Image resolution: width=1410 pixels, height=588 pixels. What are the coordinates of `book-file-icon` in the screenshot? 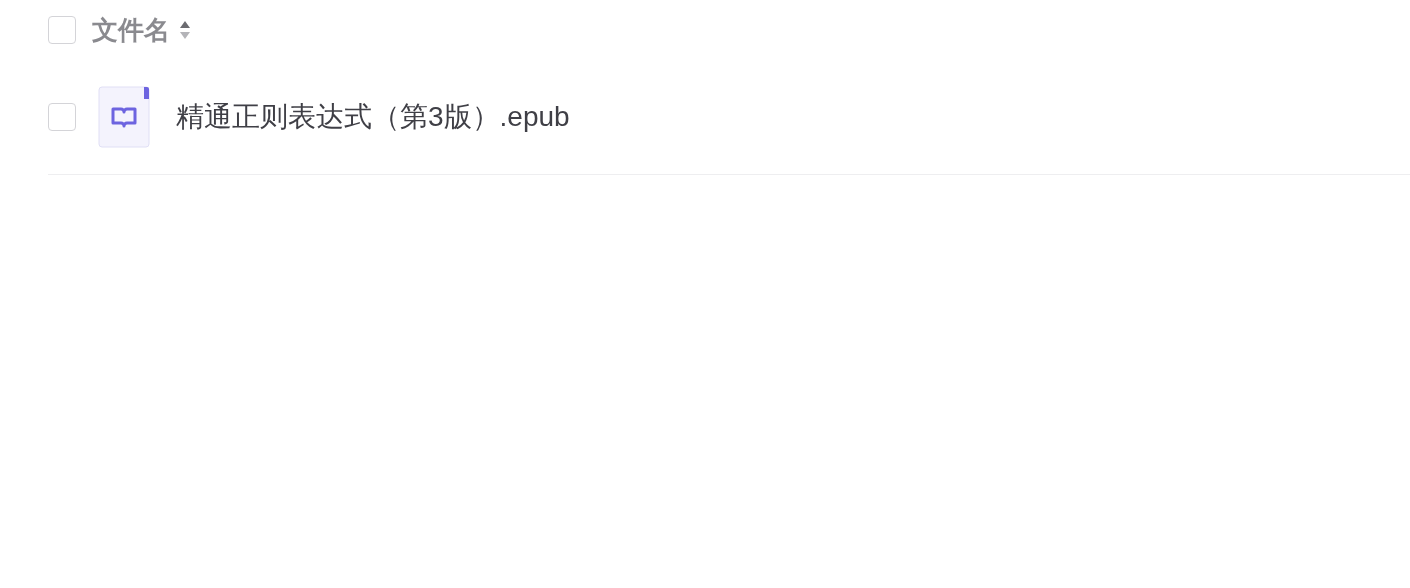 It's located at (124, 117).